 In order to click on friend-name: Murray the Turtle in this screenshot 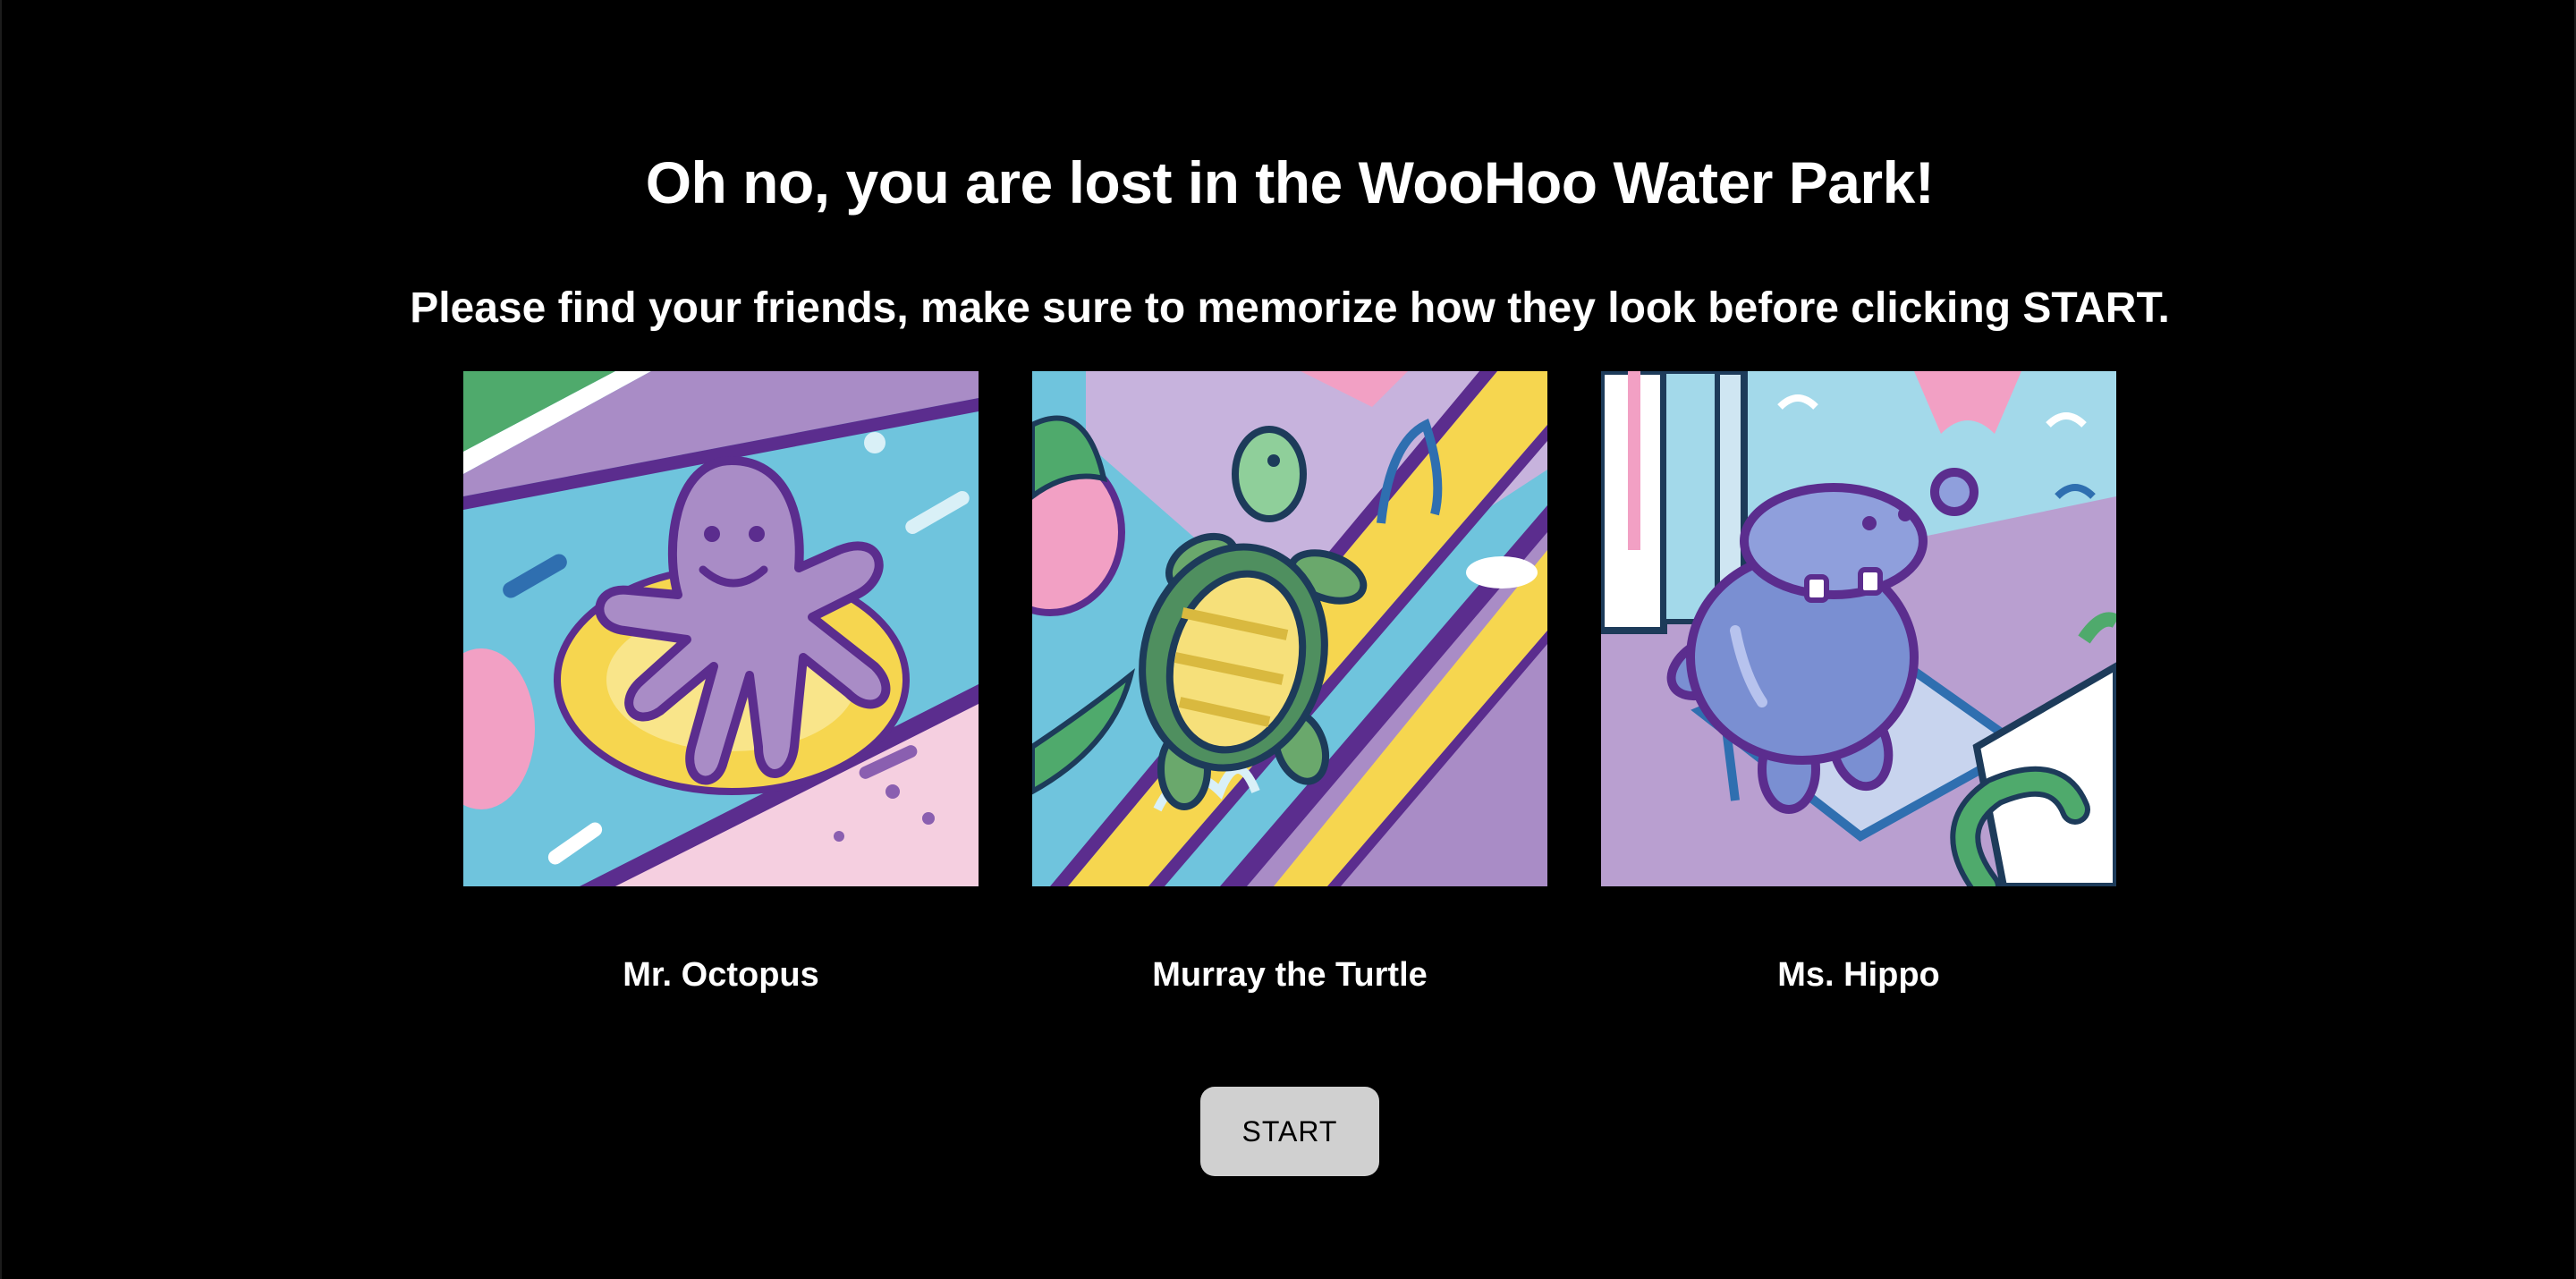, I will do `click(1290, 975)`.